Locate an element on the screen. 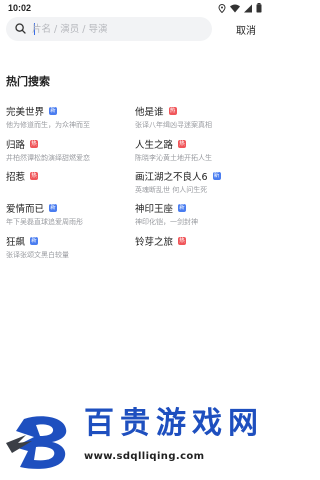 The width and height of the screenshot is (320, 480). search-input is located at coordinates (119, 29).